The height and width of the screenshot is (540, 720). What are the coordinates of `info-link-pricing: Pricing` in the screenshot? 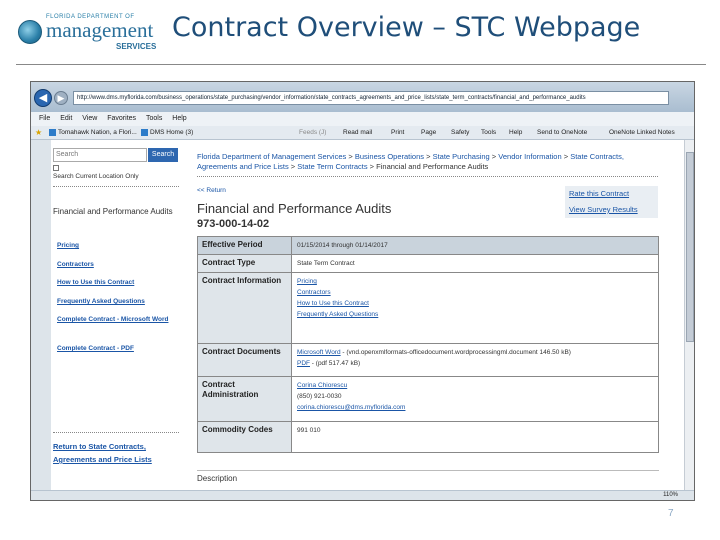 It's located at (475, 281).